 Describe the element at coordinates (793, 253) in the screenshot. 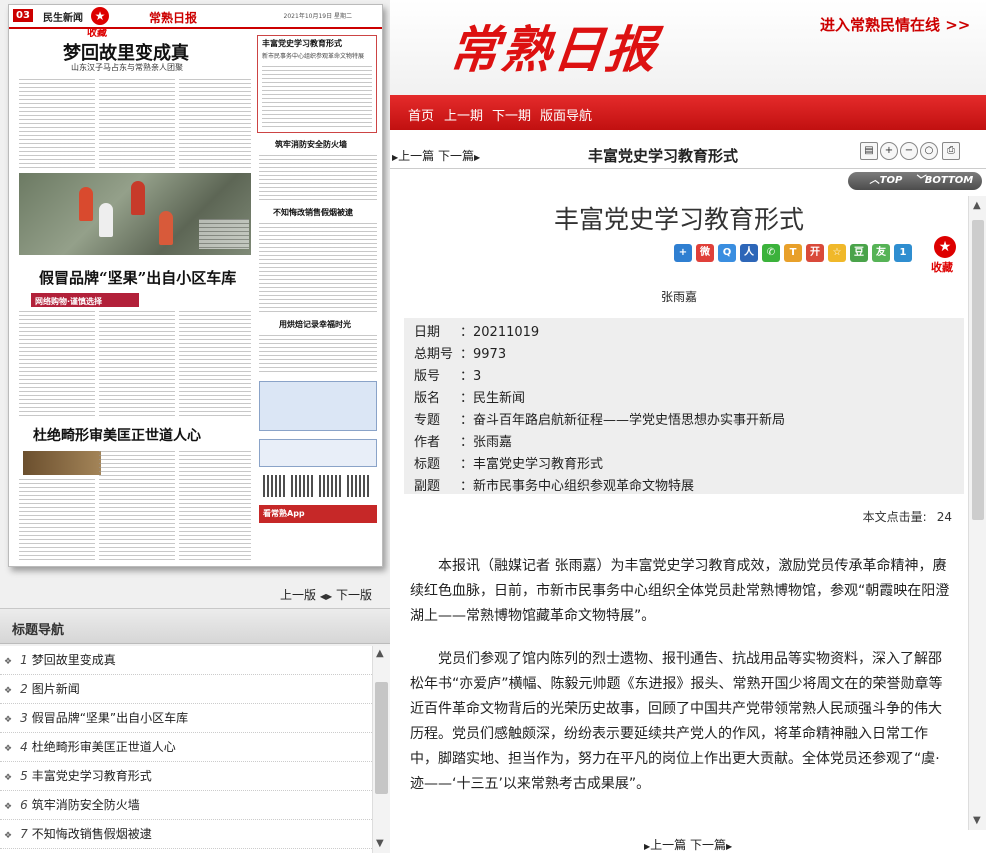

I see `share-douban-icon: T` at that location.